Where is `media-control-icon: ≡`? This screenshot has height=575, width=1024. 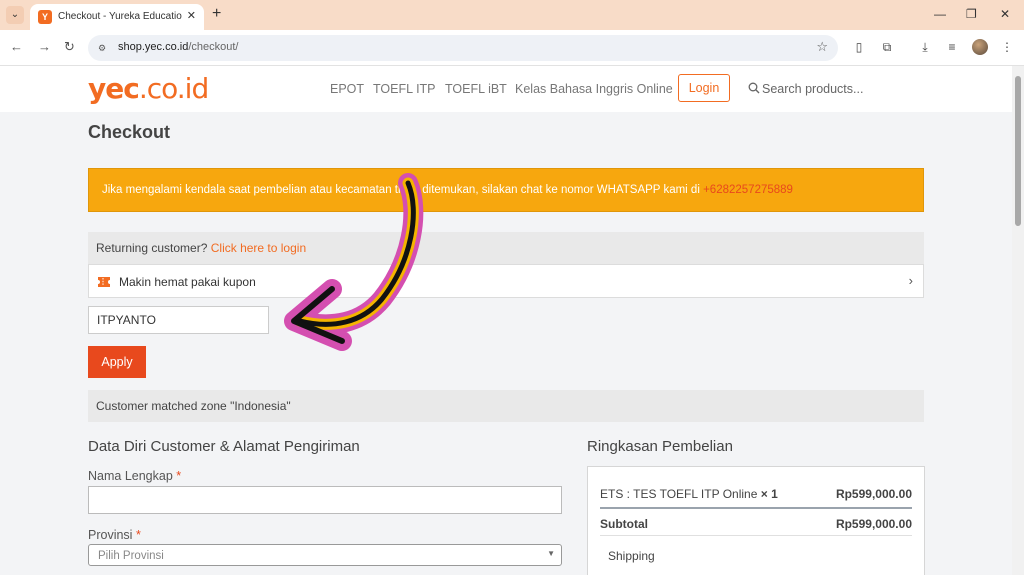
media-control-icon: ≡ is located at coordinates (952, 47).